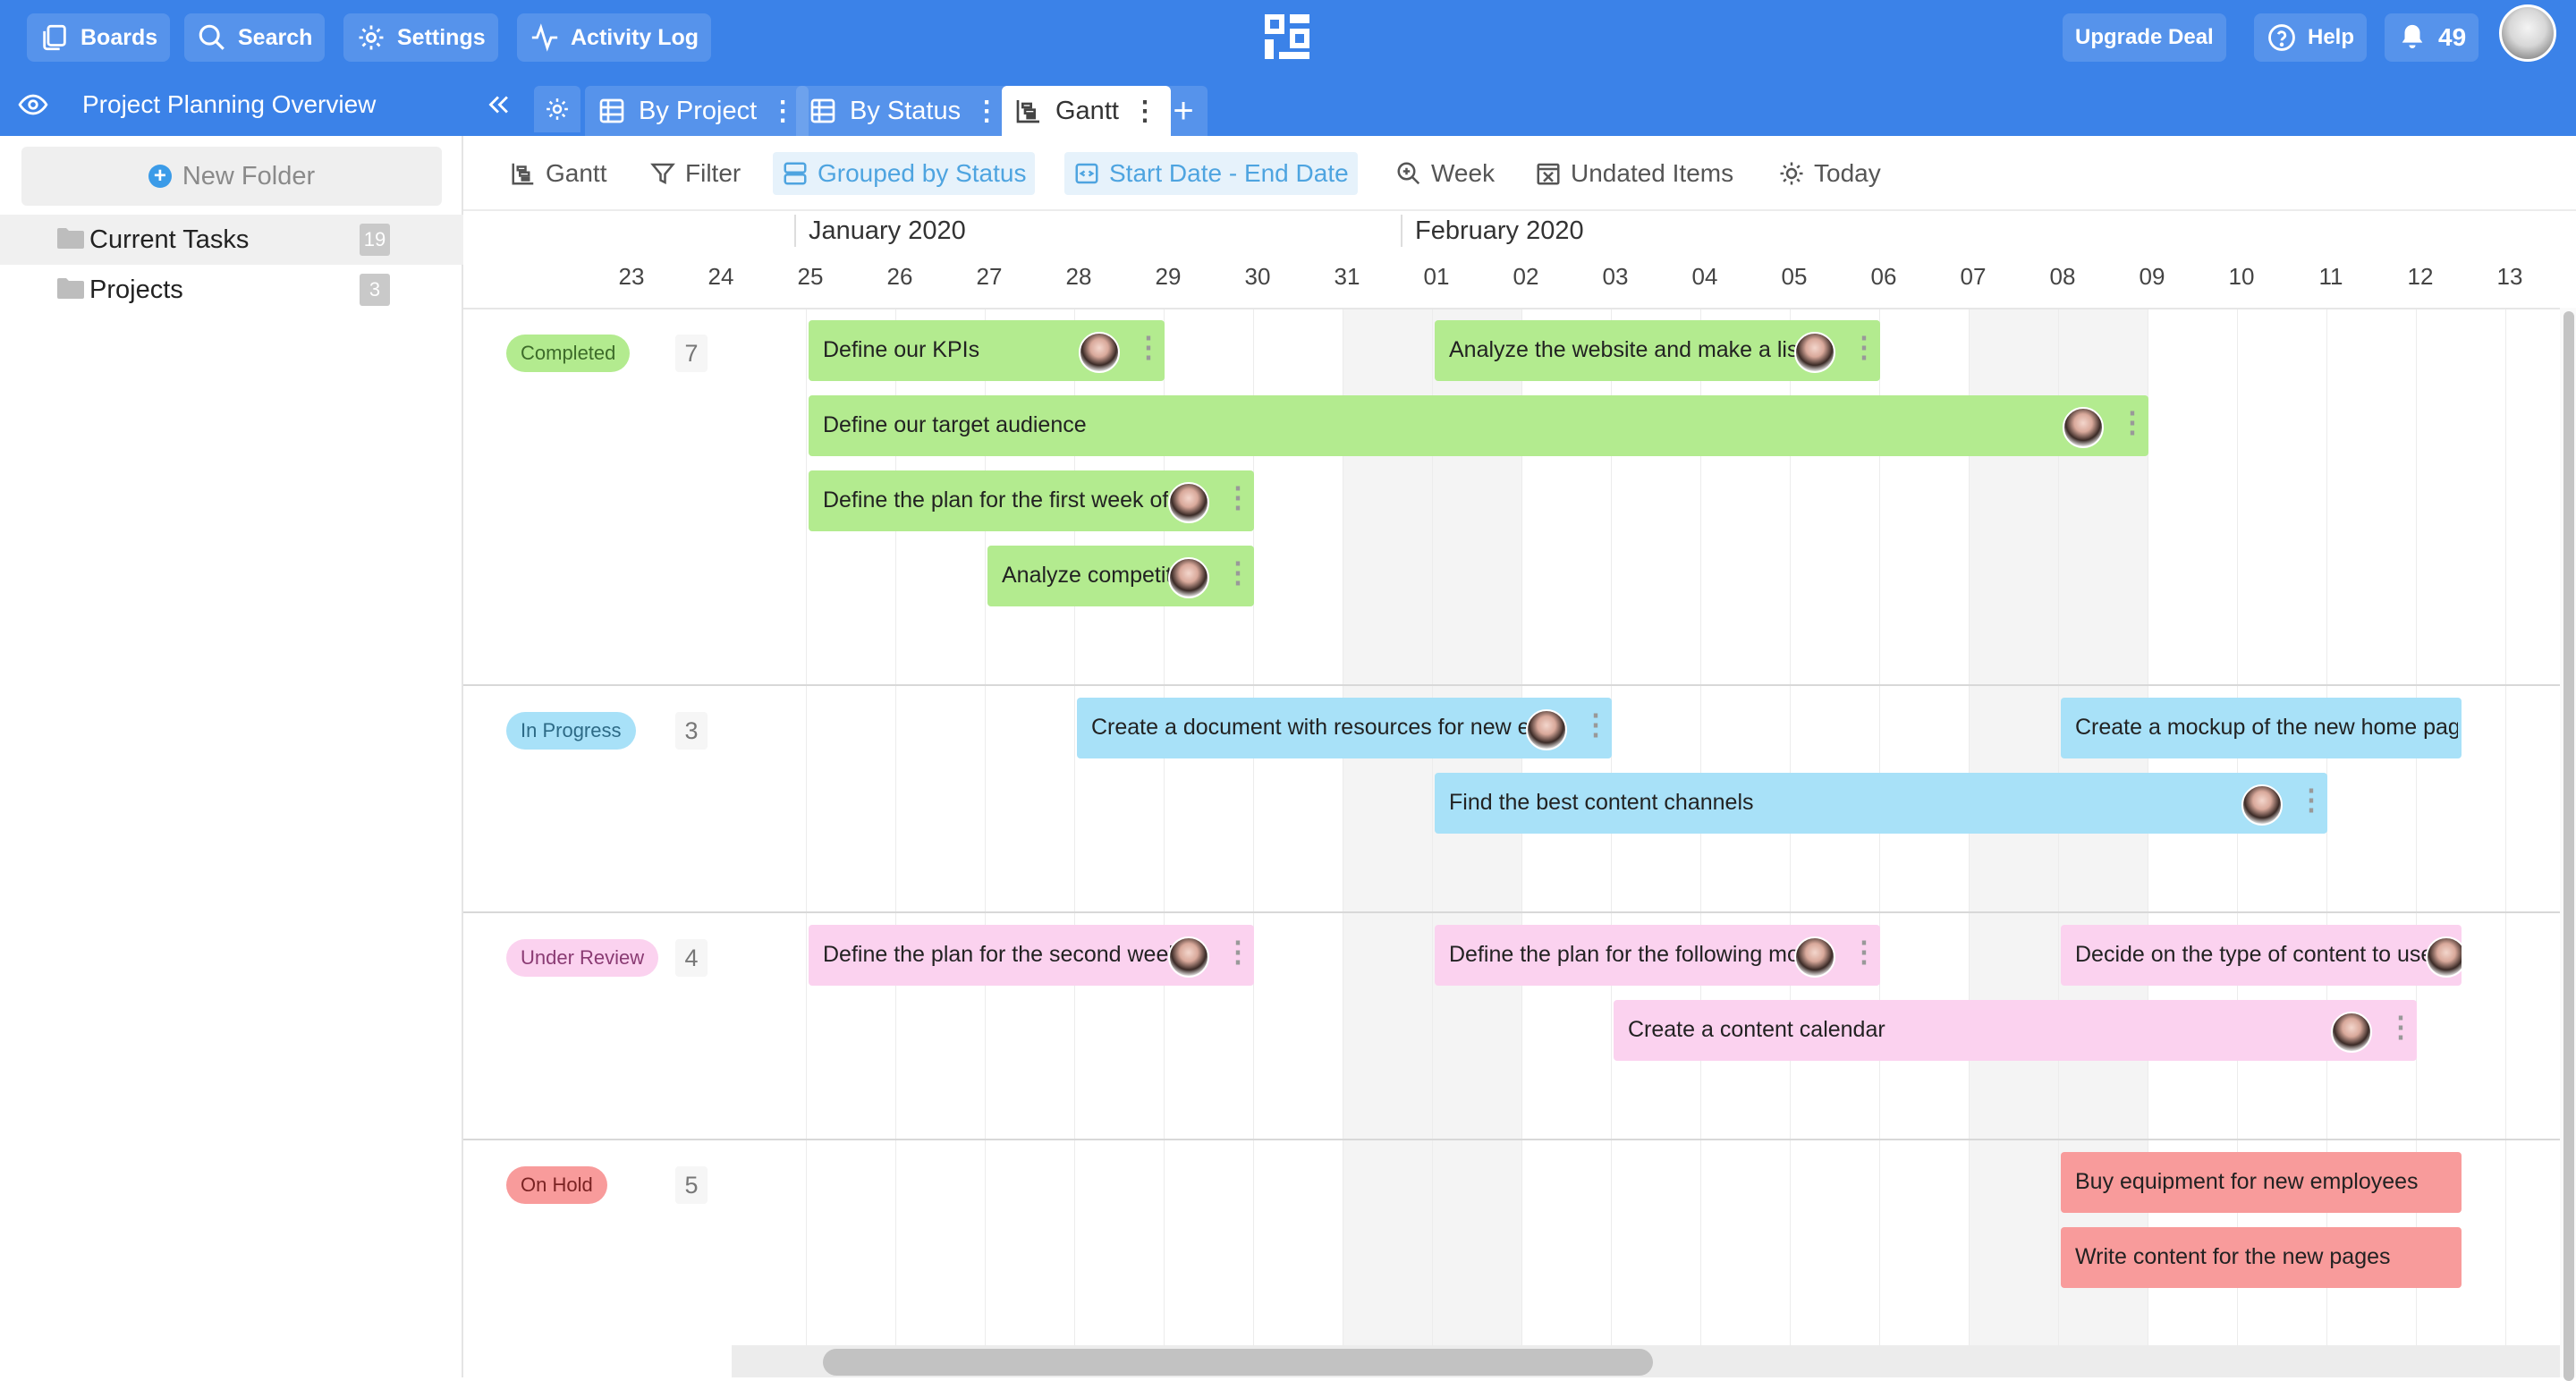  Describe the element at coordinates (2253, 954) in the screenshot. I see `task-title: Decide on the type of content to use` at that location.